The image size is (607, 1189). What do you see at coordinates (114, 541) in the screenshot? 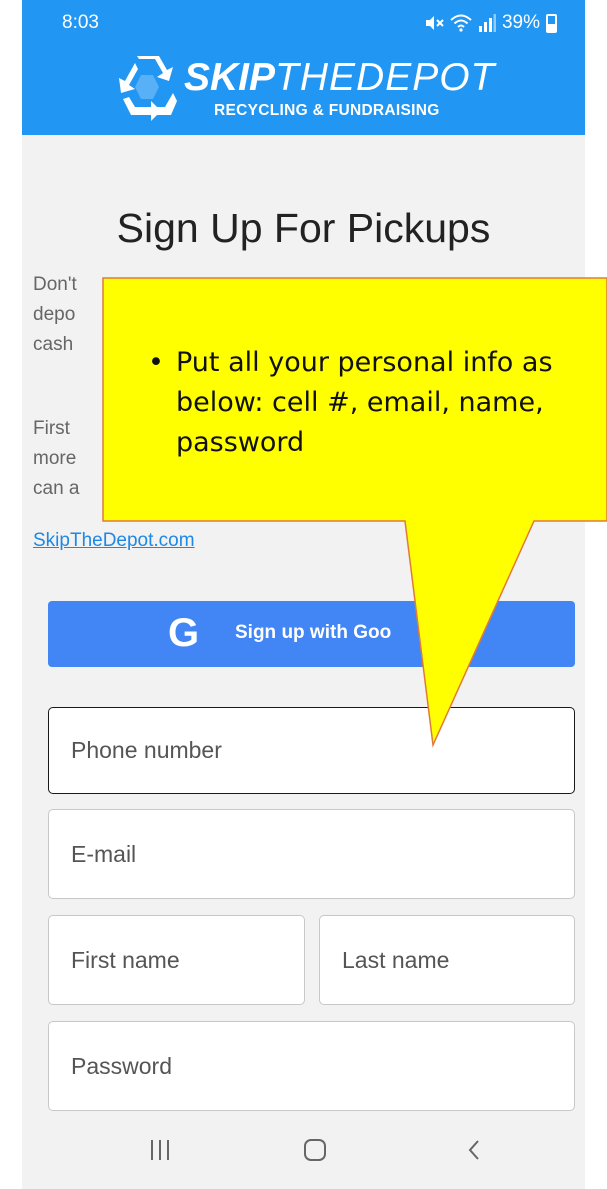
I see `site-link: SkipTheDepot.com` at bounding box center [114, 541].